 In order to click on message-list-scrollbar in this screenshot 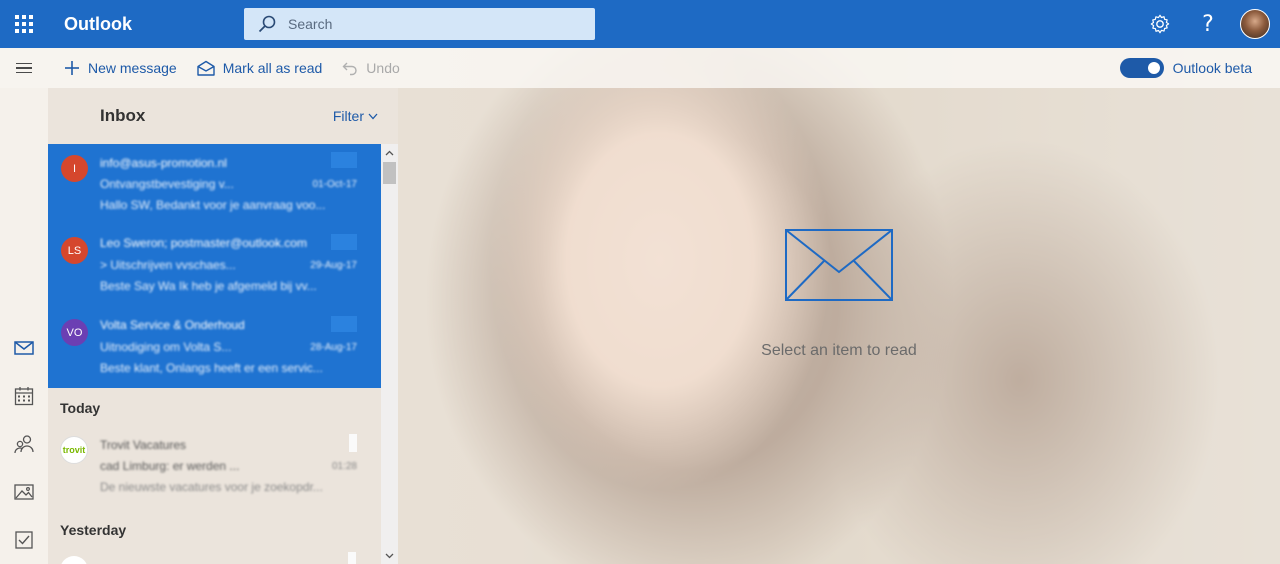, I will do `click(389, 354)`.